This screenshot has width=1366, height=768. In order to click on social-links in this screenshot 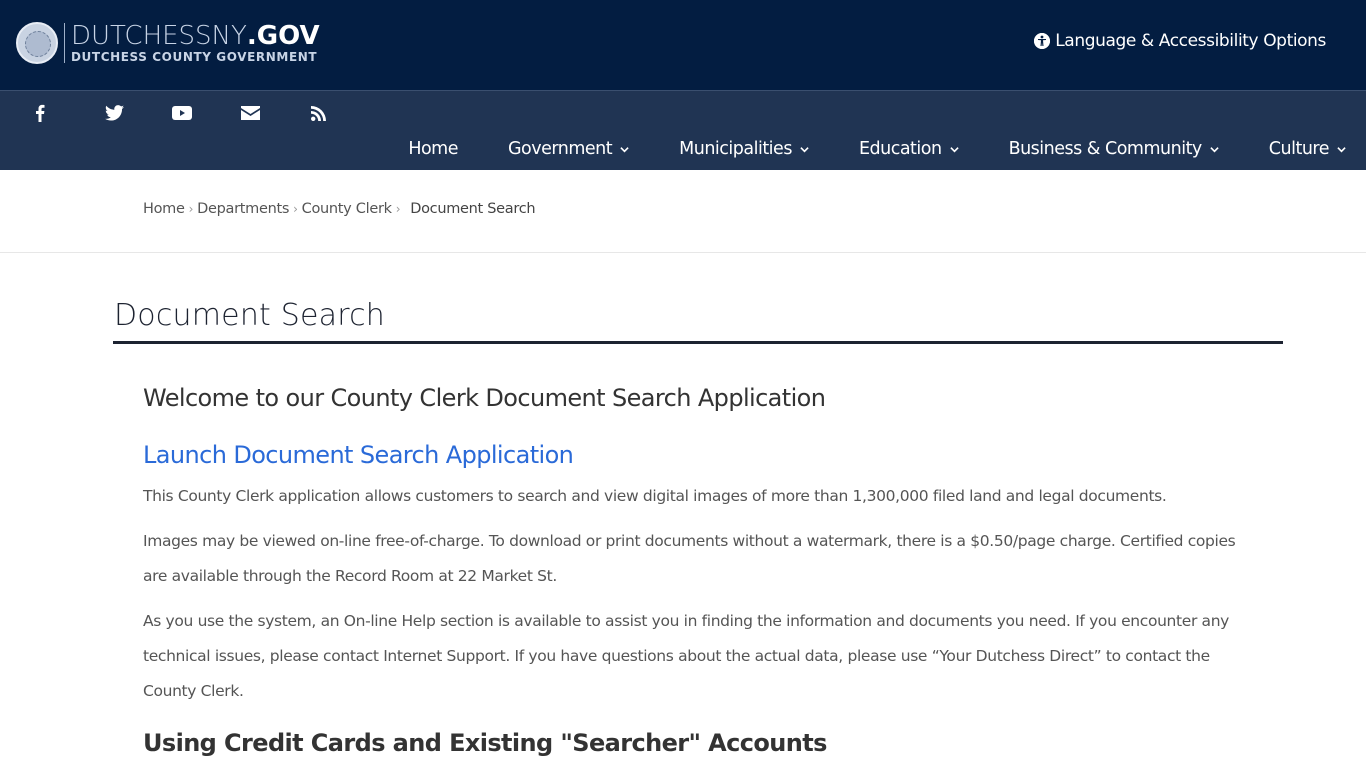, I will do `click(176, 113)`.